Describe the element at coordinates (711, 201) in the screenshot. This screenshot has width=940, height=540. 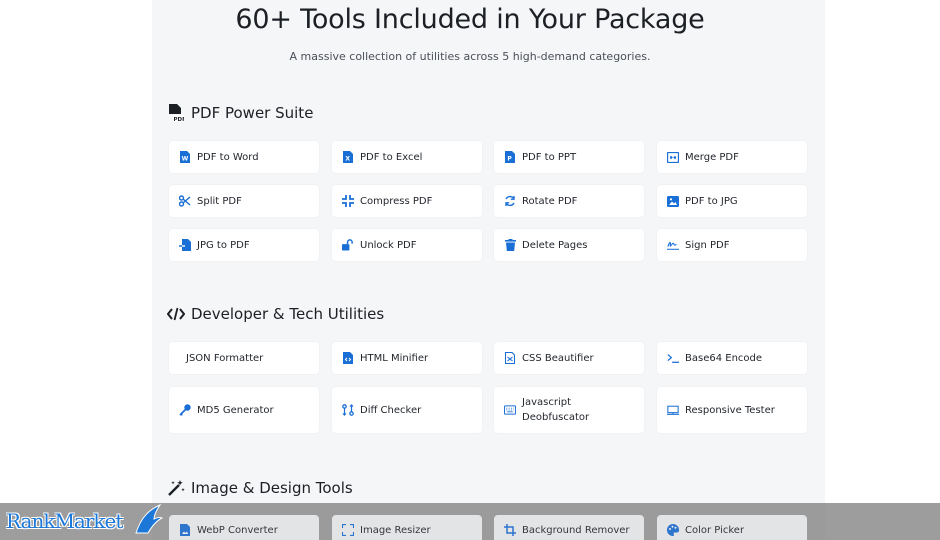
I see `tool-label: PDF to JPG` at that location.